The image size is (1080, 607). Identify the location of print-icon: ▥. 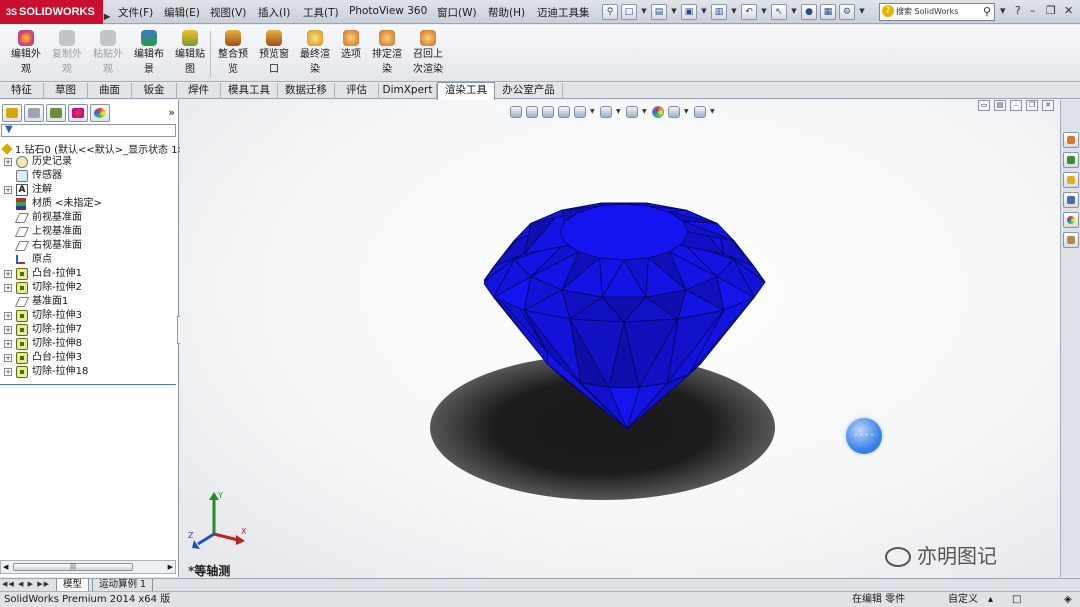
(719, 12).